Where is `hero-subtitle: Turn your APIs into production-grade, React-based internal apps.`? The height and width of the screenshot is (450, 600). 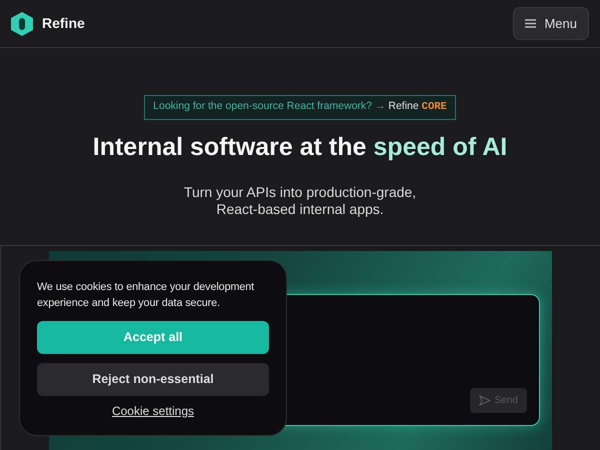
hero-subtitle: Turn your APIs into production-grade, React-based internal apps. is located at coordinates (300, 201).